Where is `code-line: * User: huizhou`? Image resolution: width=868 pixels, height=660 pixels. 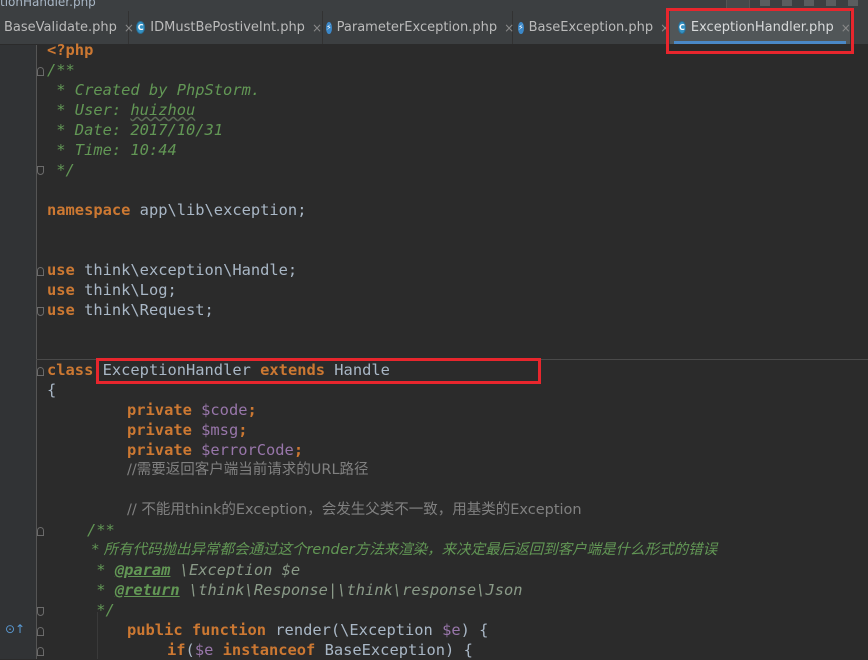 code-line: * User: huizhou is located at coordinates (121, 110).